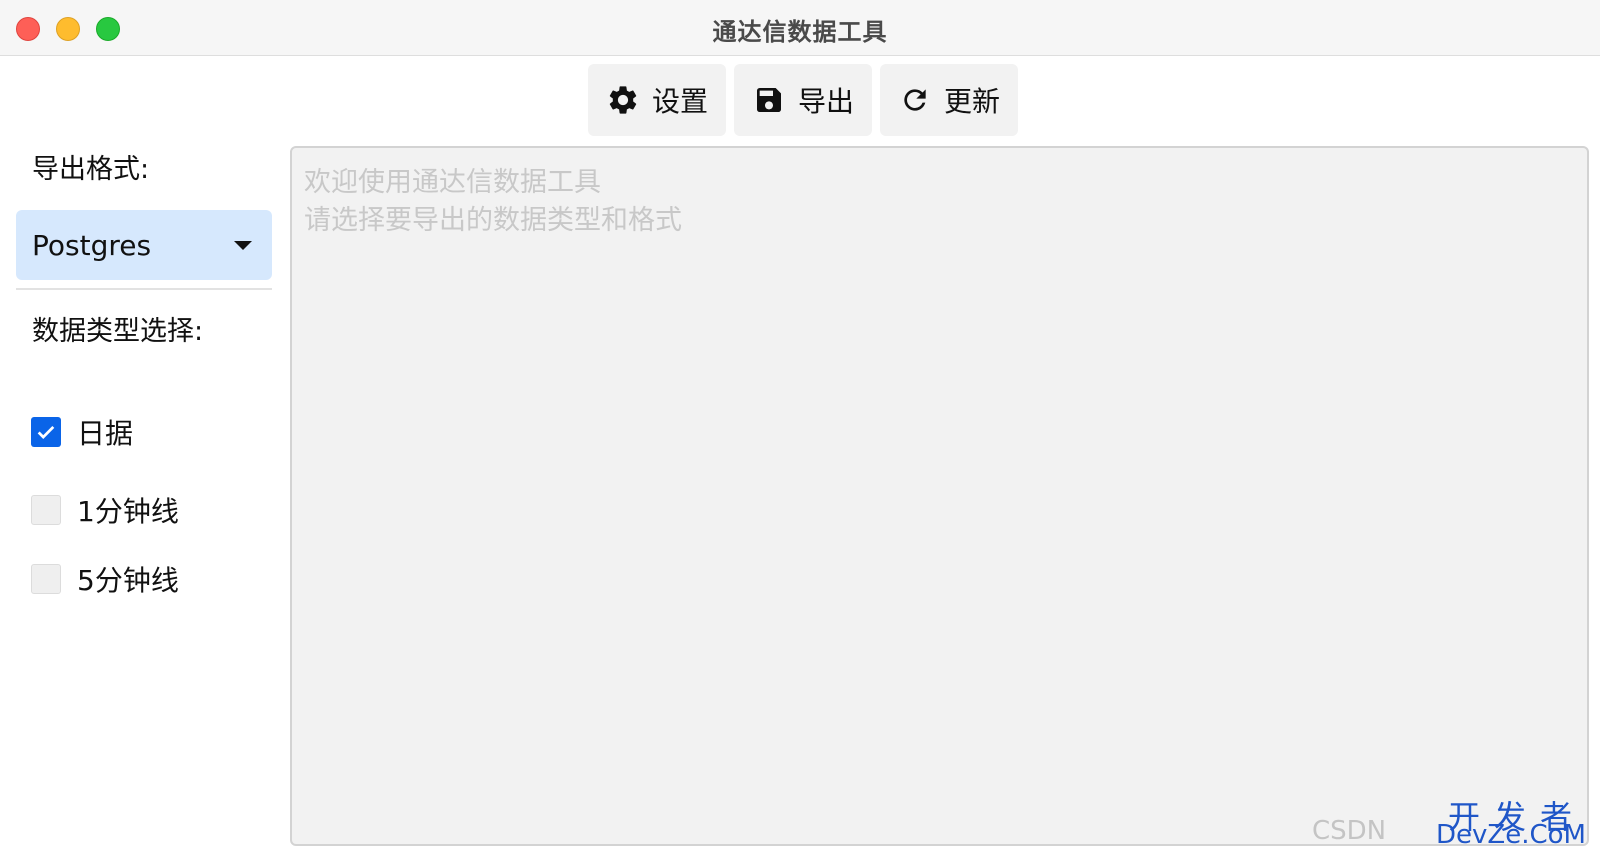  I want to click on sidebar: 导出格式: Postgres 数据类型选择:, so click(144, 251).